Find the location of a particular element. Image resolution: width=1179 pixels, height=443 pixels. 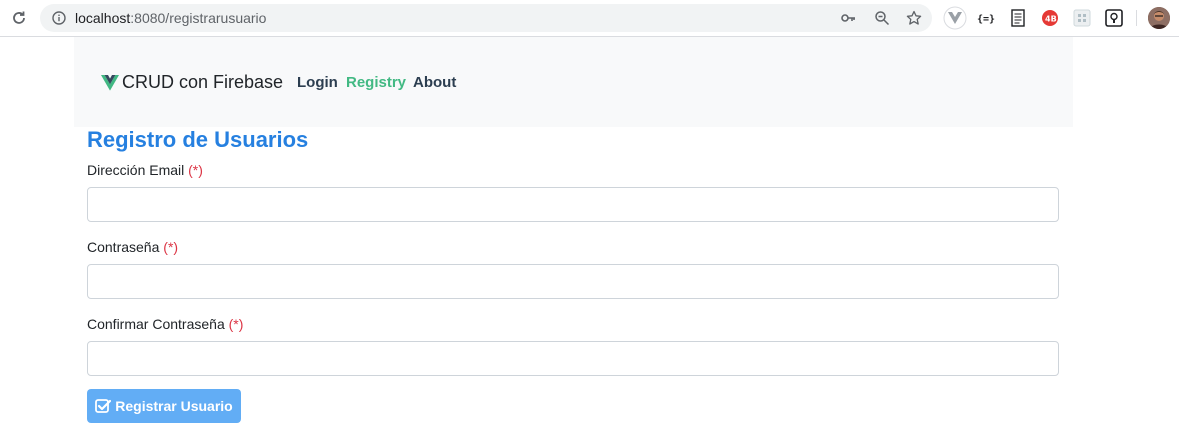

page-title: Registro de Usuarios is located at coordinates (198, 139).